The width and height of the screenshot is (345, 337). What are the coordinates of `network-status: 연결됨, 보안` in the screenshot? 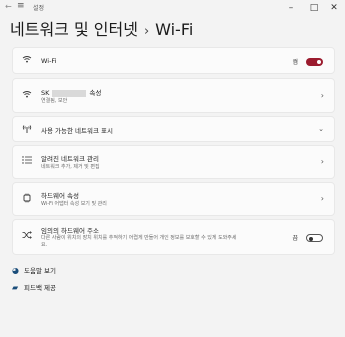 It's located at (54, 101).